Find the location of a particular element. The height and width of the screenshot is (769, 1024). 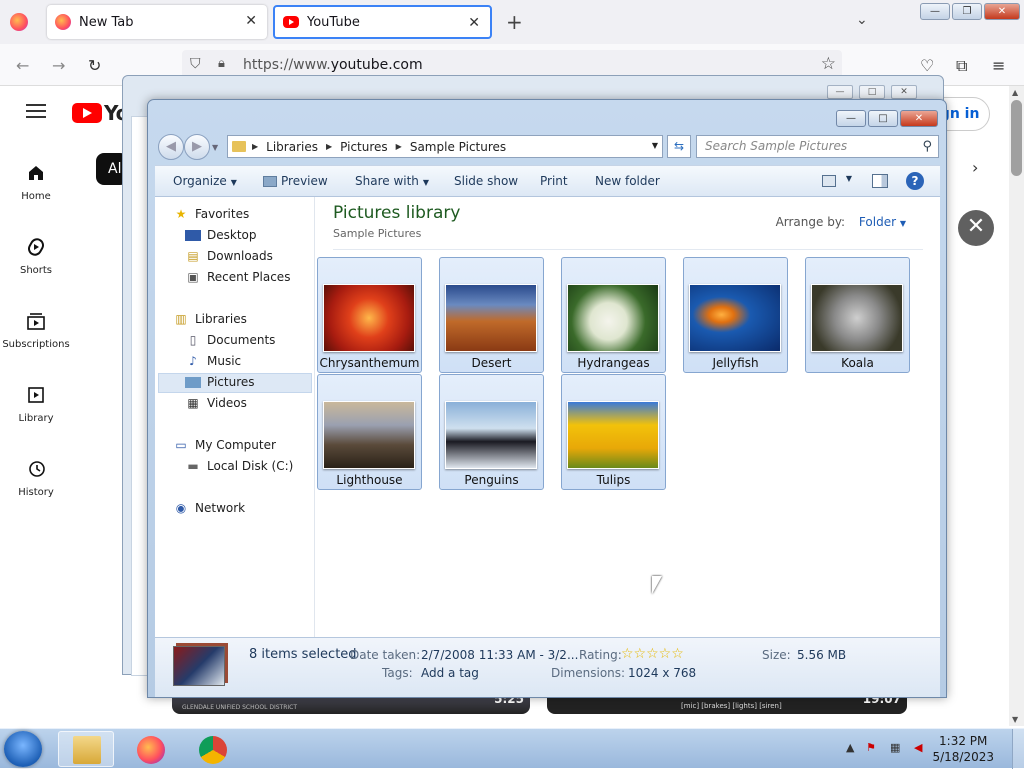

chevron-right-icon: › is located at coordinates (975, 167).